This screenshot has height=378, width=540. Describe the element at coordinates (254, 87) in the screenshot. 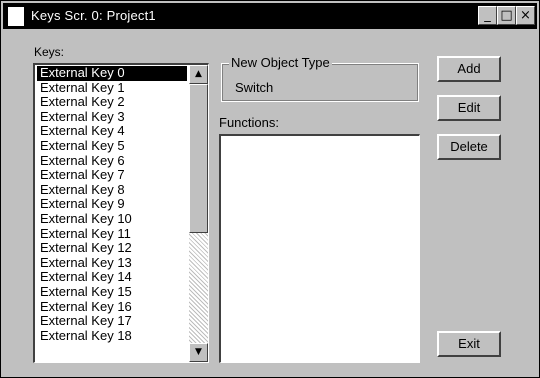

I see `new-object-type-value: Switch` at that location.